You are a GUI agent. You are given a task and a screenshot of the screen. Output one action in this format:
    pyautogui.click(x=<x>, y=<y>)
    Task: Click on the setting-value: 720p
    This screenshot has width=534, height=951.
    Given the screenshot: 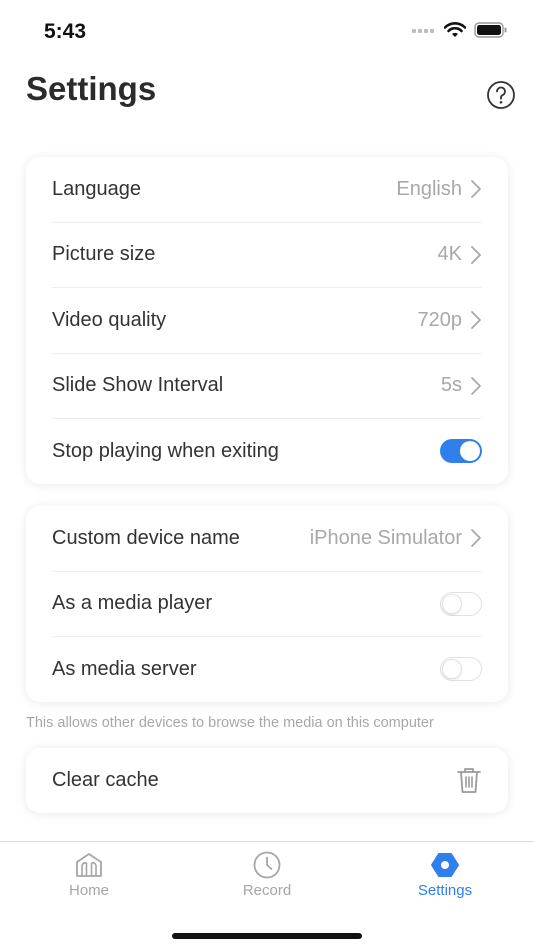 What is the action you would take?
    pyautogui.click(x=440, y=319)
    